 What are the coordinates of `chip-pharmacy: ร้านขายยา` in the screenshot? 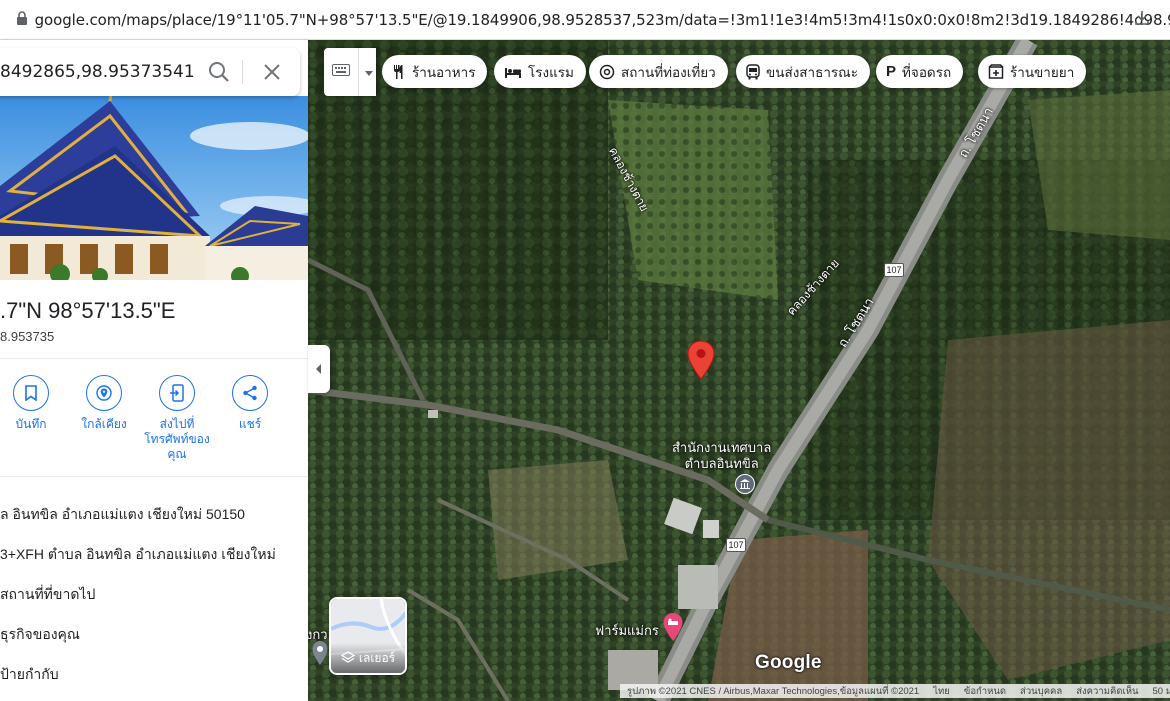 It's located at (1032, 71).